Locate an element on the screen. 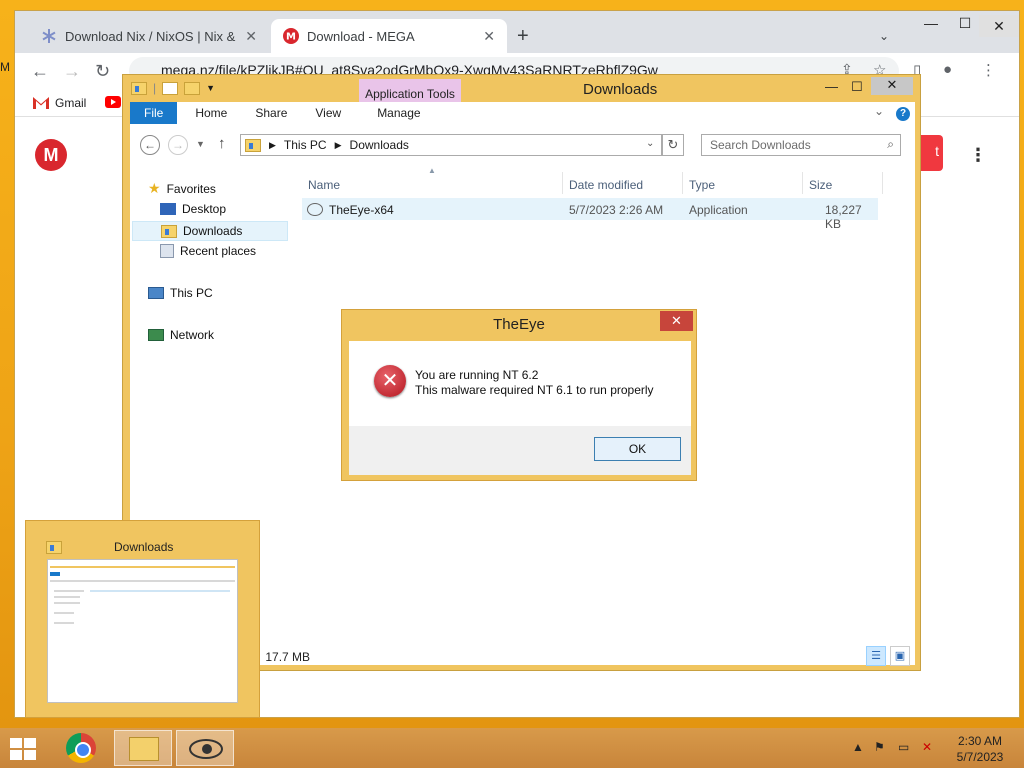  reload-icon: ↻ is located at coordinates (102, 71).